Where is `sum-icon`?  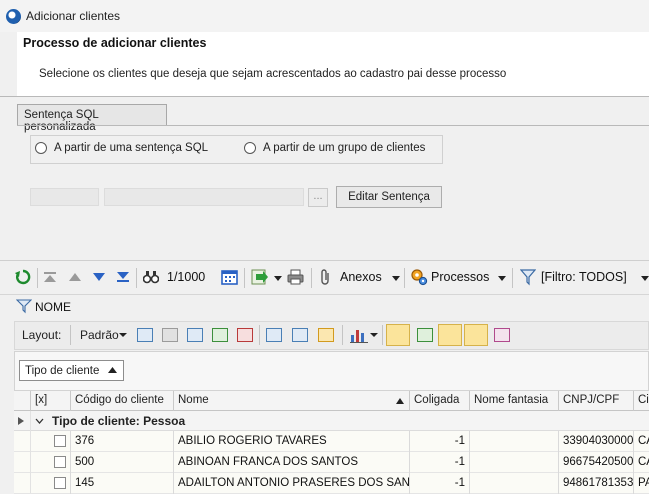 sum-icon is located at coordinates (300, 335).